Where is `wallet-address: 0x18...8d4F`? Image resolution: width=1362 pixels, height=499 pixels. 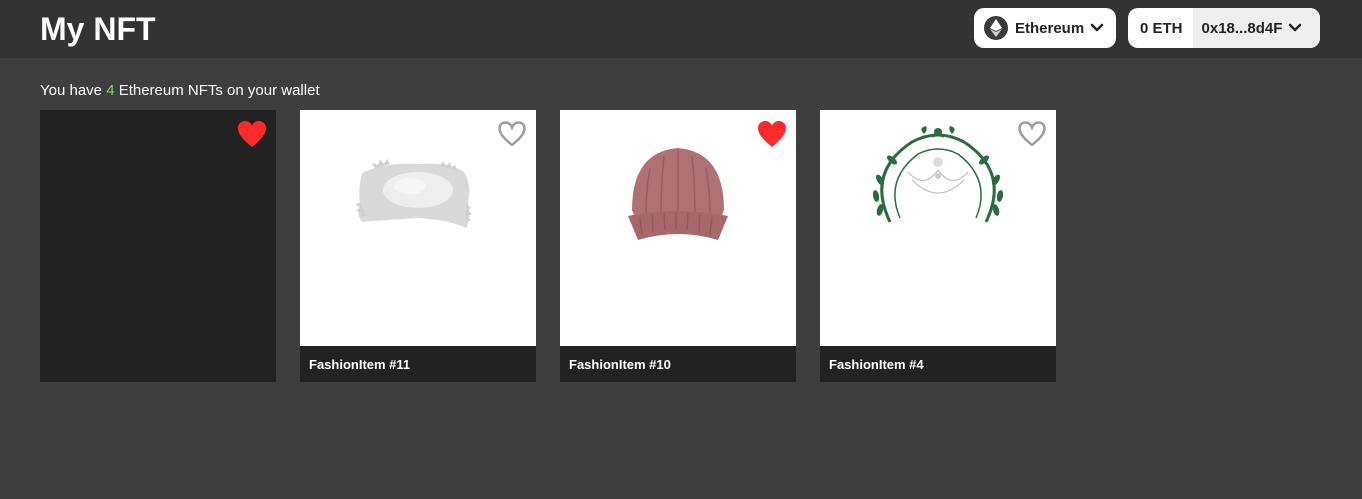
wallet-address: 0x18...8d4F is located at coordinates (1242, 28).